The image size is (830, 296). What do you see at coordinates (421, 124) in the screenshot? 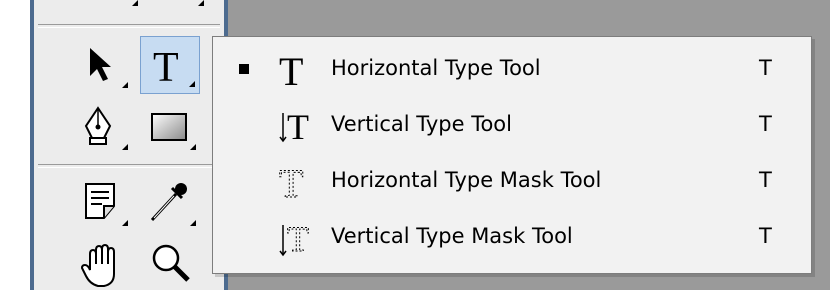
I see `menu-item-label: Vertical Type Tool` at bounding box center [421, 124].